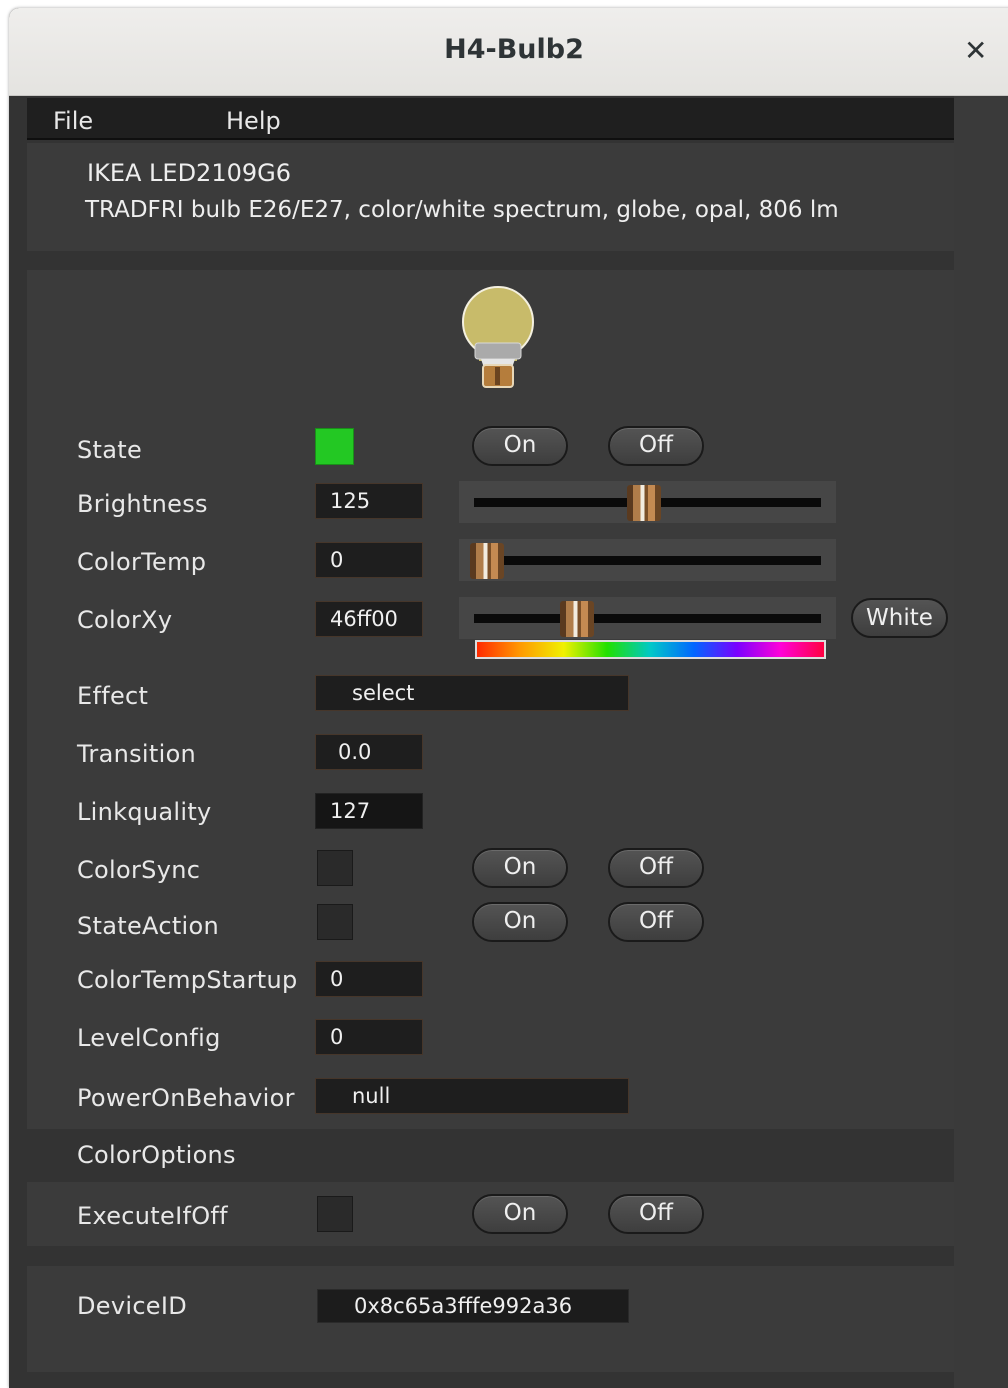  Describe the element at coordinates (487, 561) in the screenshot. I see `colortemp-slider-thumb` at that location.